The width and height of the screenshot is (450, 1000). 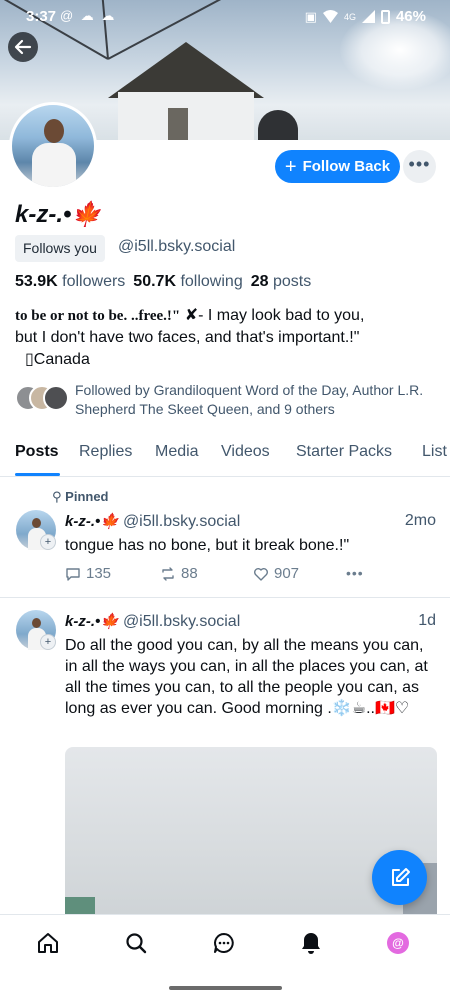 I want to click on tab-posts: Posts, so click(x=37, y=452).